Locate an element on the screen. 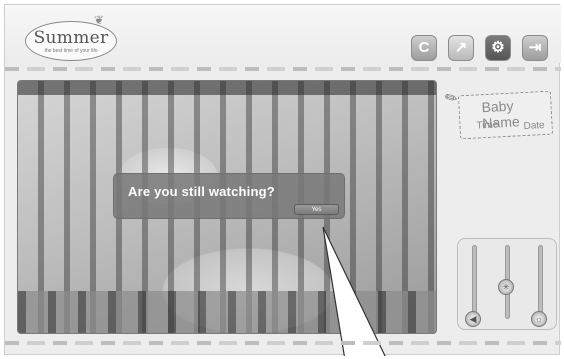 This screenshot has height=359, width=564. baby-name-tag: Baby Name Time Date is located at coordinates (505, 115).